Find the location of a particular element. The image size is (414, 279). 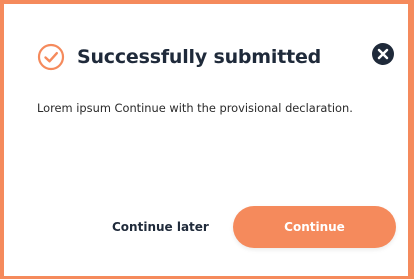

dialog-header: Successfully submitted is located at coordinates (179, 57).